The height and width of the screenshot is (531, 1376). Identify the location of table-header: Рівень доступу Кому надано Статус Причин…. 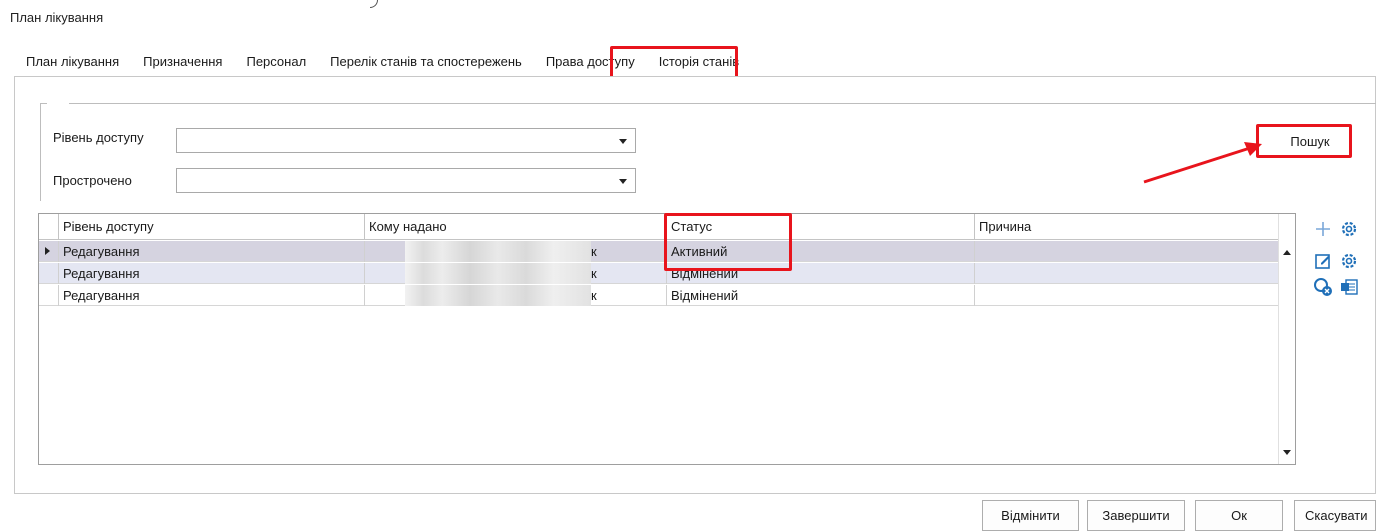
(659, 227).